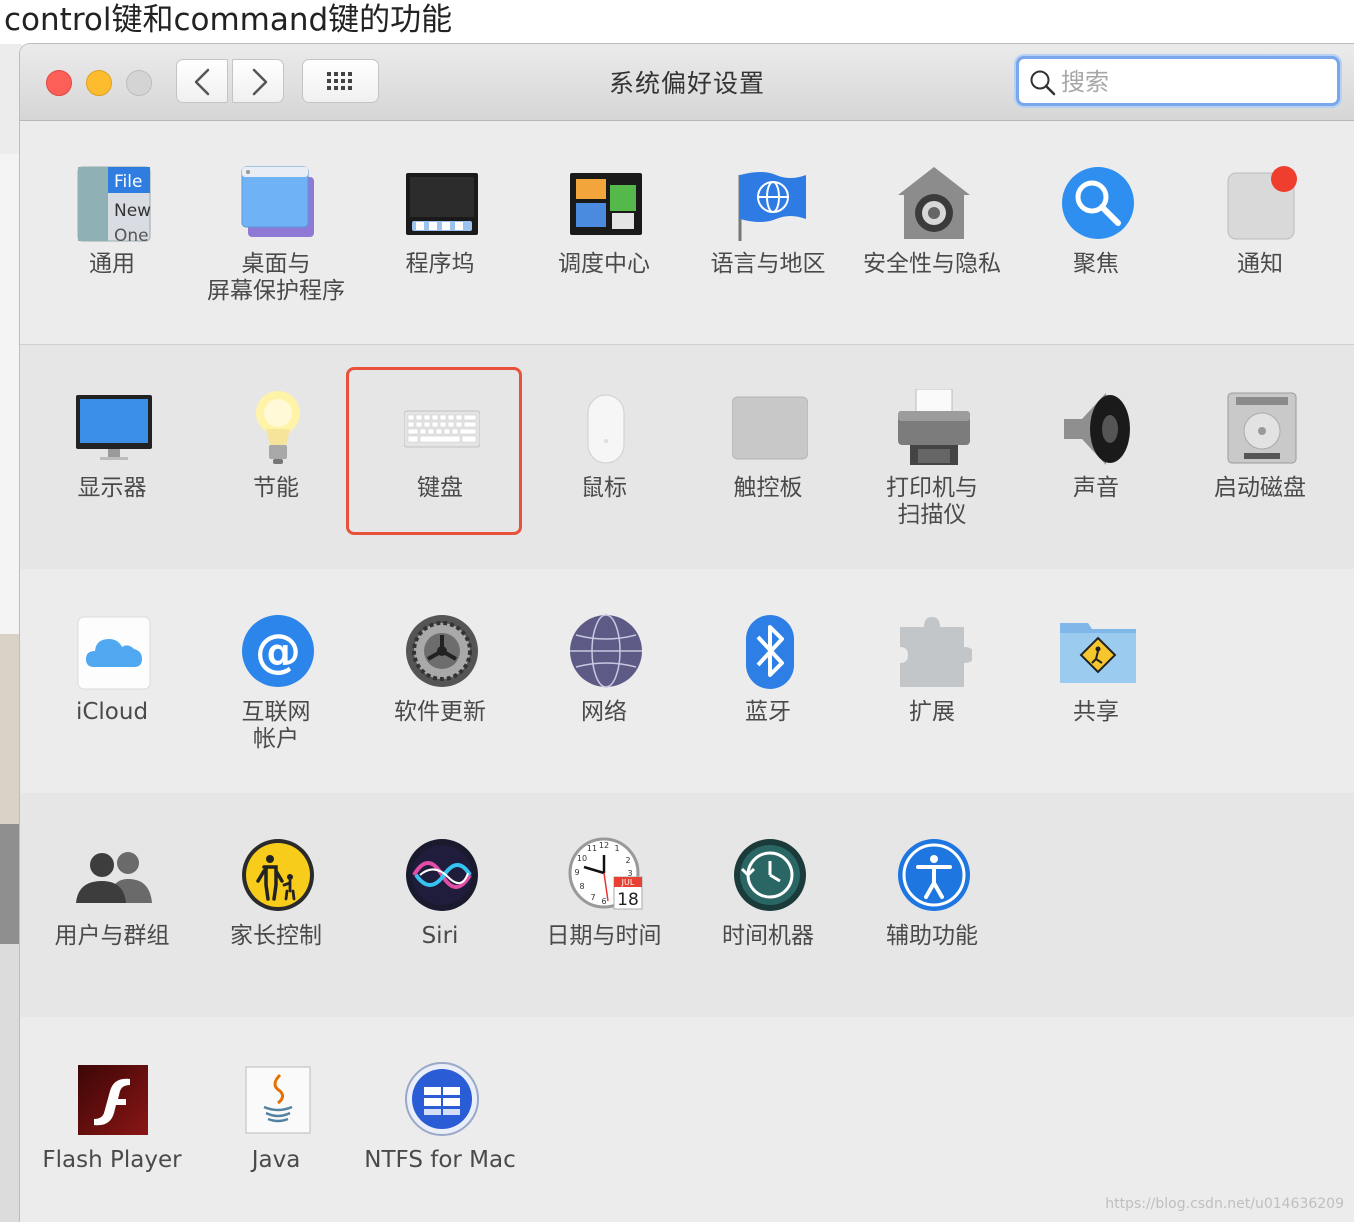 The image size is (1354, 1222). I want to click on pref-label: iCloud, so click(112, 712).